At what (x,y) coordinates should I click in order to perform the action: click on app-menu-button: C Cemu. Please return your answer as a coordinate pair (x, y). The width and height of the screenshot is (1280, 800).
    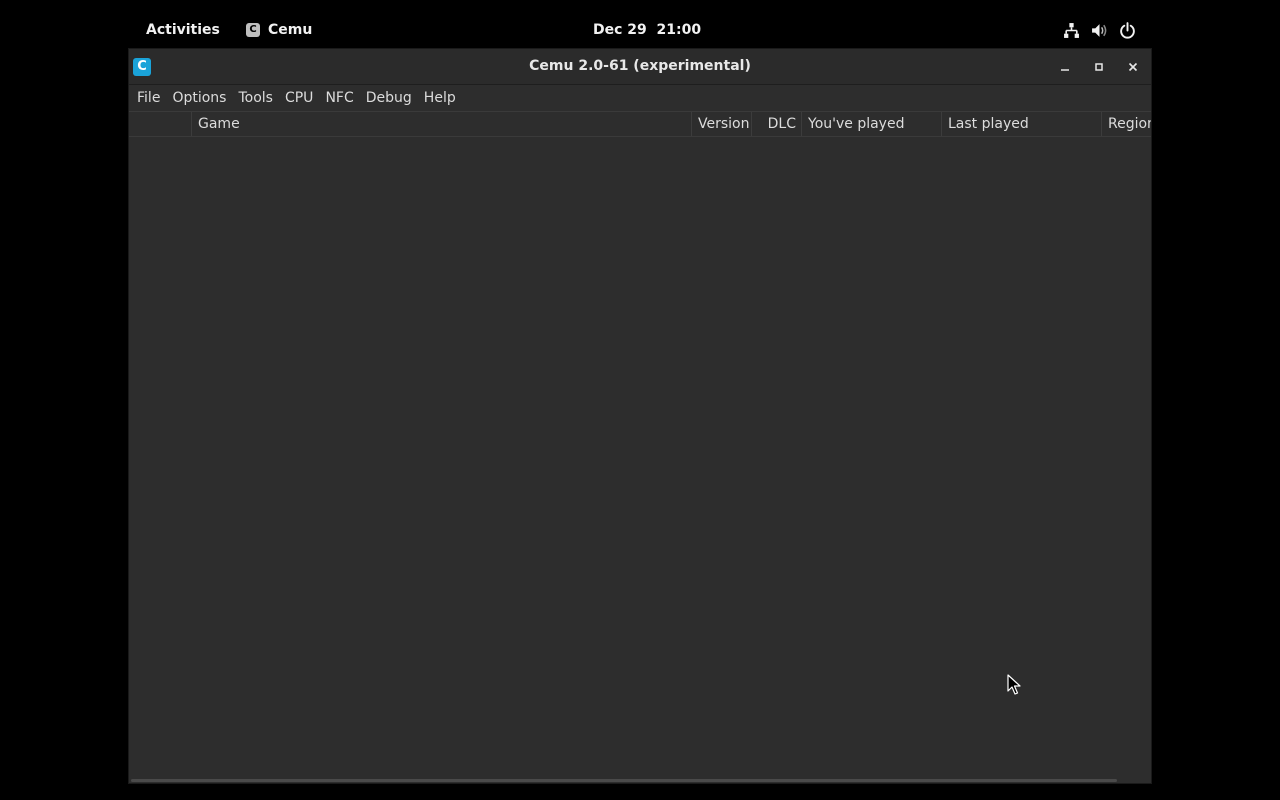
    Looking at the image, I should click on (279, 30).